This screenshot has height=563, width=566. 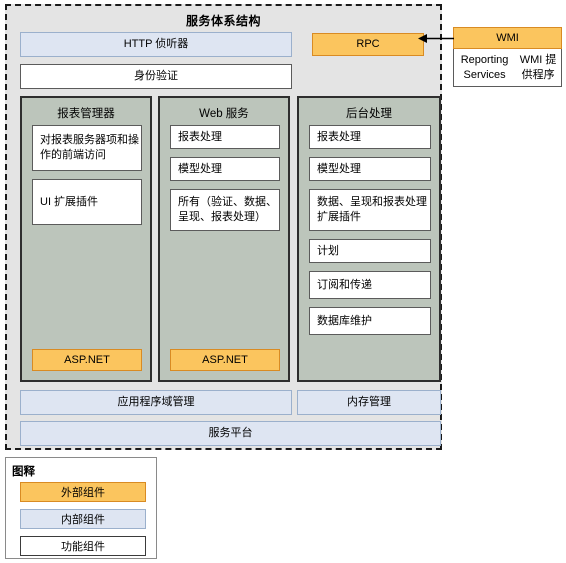 What do you see at coordinates (484, 67) in the screenshot?
I see `wmi-provider-line-1: Reporting Services` at bounding box center [484, 67].